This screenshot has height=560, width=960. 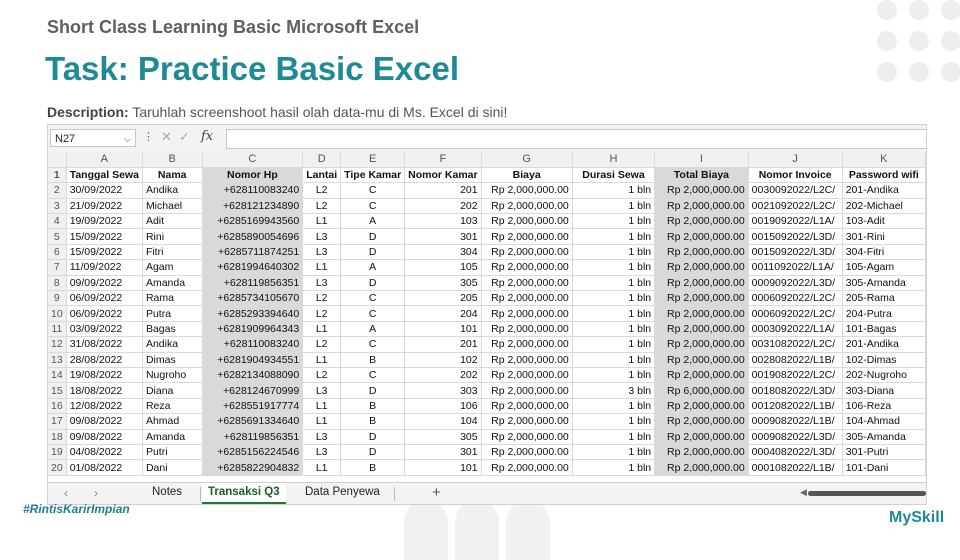 What do you see at coordinates (172, 236) in the screenshot?
I see `table-cell: Rini` at bounding box center [172, 236].